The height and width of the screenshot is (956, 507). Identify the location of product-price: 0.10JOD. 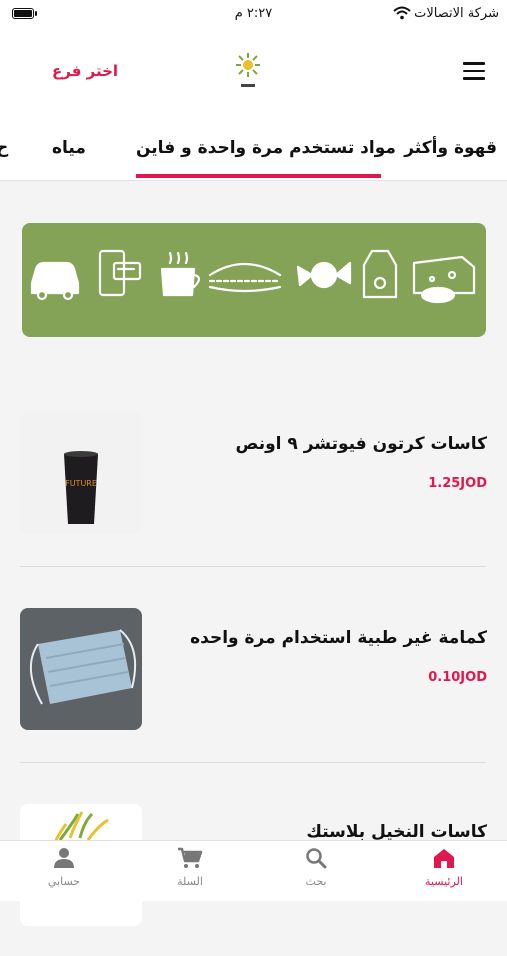
(457, 677).